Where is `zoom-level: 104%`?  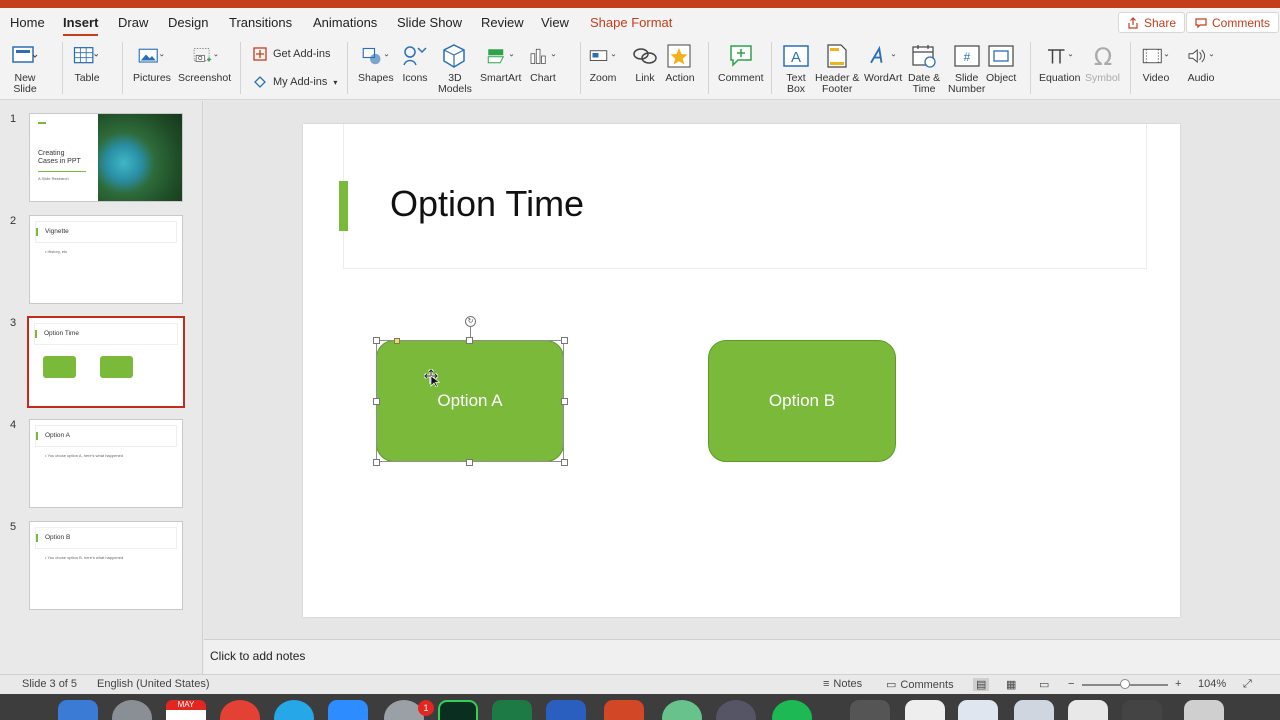 zoom-level: 104% is located at coordinates (1212, 684).